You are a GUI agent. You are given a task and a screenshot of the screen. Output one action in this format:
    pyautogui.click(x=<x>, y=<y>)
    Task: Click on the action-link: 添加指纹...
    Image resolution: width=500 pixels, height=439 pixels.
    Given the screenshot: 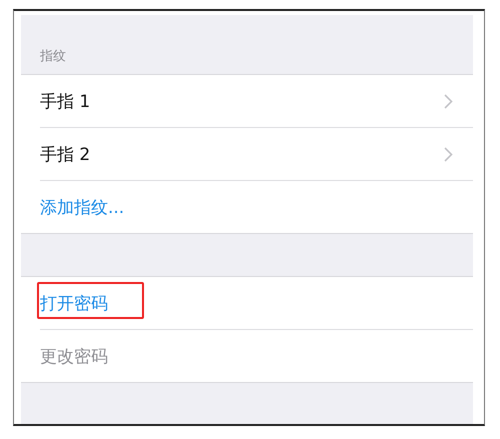 What is the action you would take?
    pyautogui.click(x=82, y=207)
    